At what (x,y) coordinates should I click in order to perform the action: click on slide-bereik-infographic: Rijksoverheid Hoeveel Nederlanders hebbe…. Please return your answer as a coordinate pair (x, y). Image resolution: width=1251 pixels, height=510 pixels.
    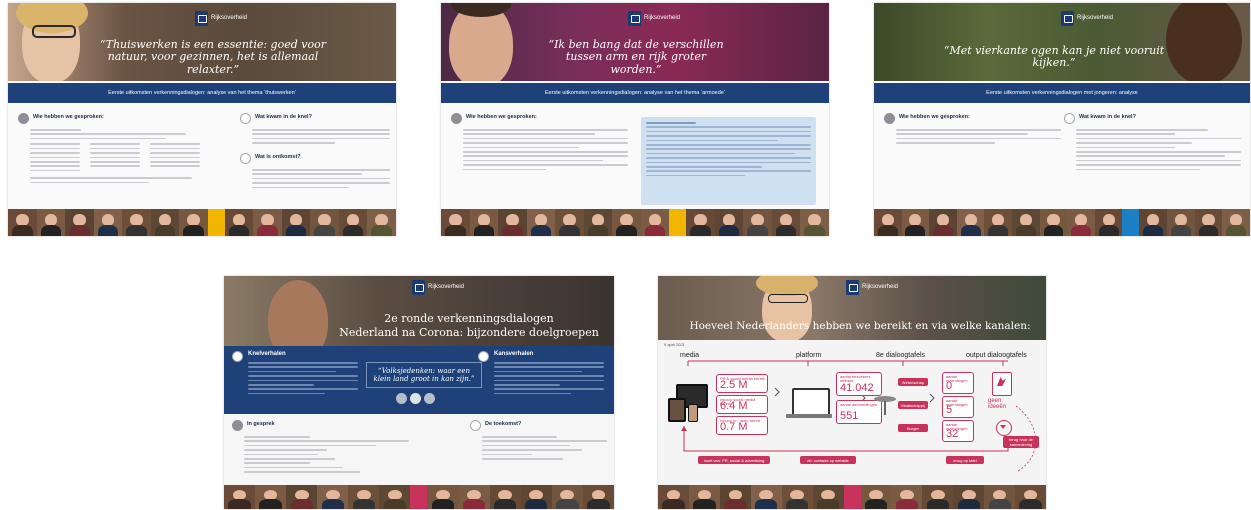
    Looking at the image, I should click on (852, 392).